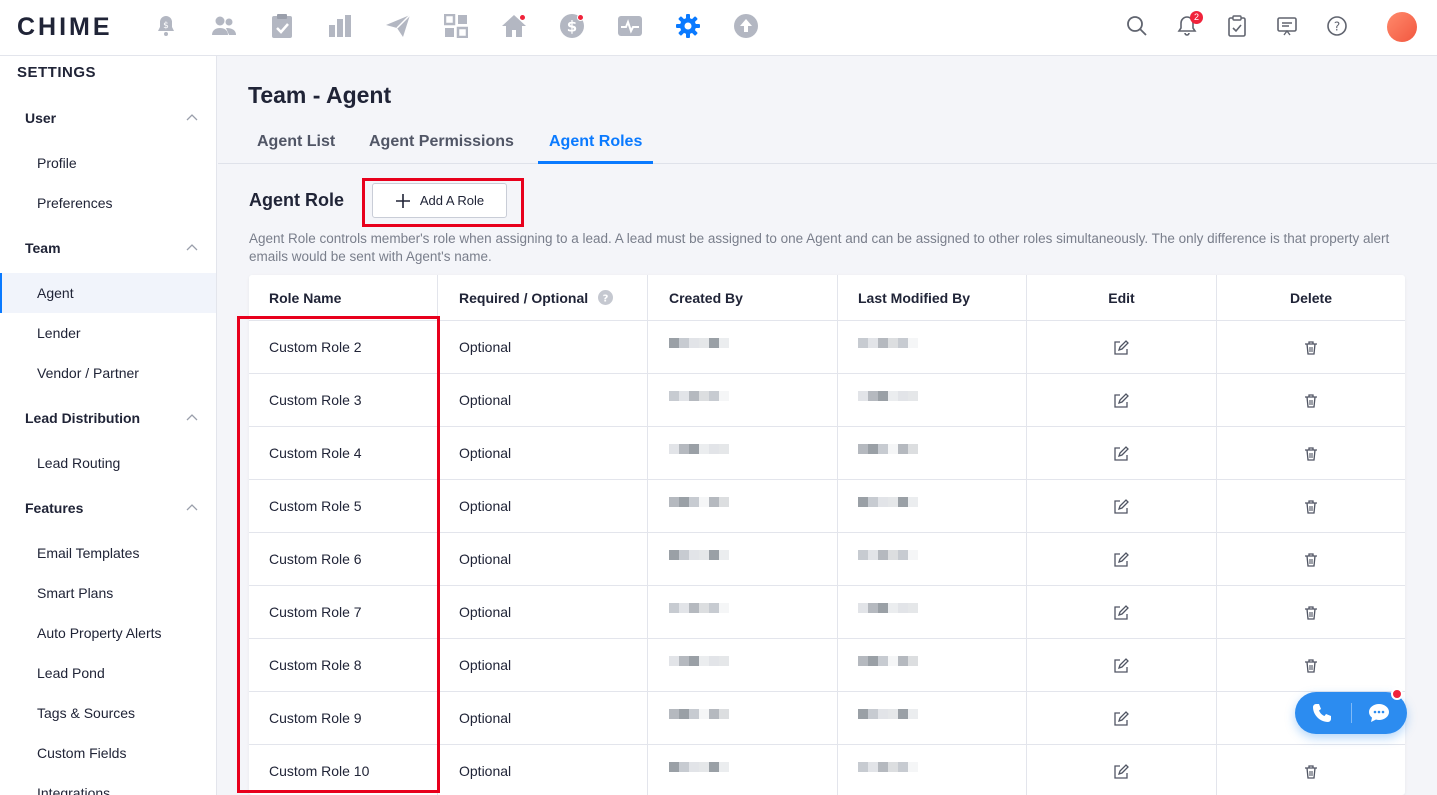 The image size is (1437, 795). What do you see at coordinates (688, 26) in the screenshot?
I see `settings-gear-icon` at bounding box center [688, 26].